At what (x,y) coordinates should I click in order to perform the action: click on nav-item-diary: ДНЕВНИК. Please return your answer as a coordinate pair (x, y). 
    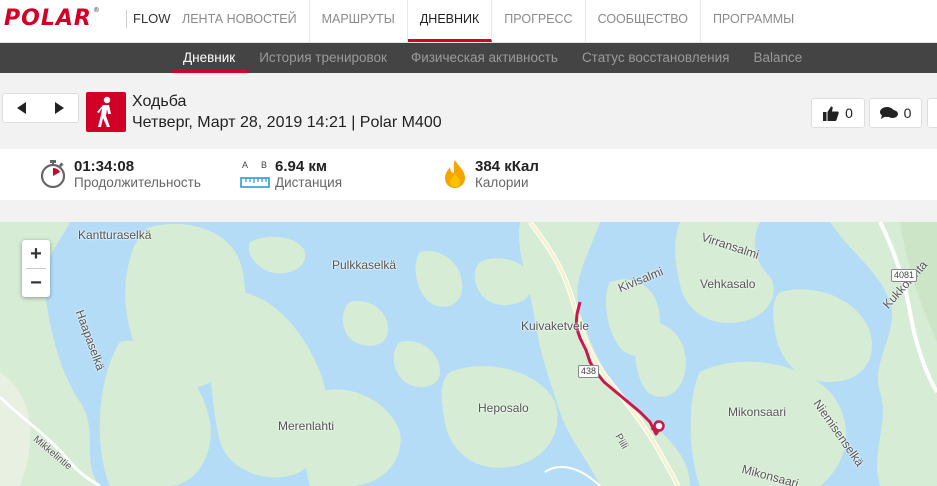
    Looking at the image, I should click on (450, 21).